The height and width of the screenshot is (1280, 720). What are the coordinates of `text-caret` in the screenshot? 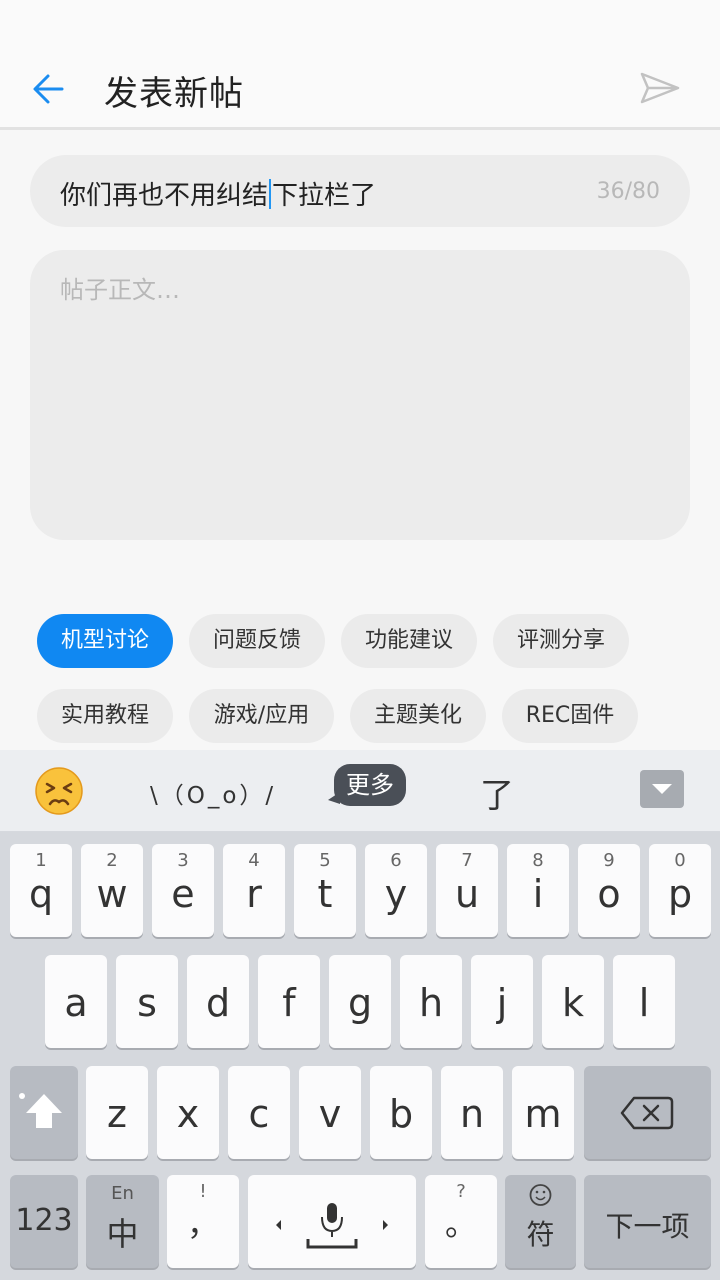 It's located at (270, 194).